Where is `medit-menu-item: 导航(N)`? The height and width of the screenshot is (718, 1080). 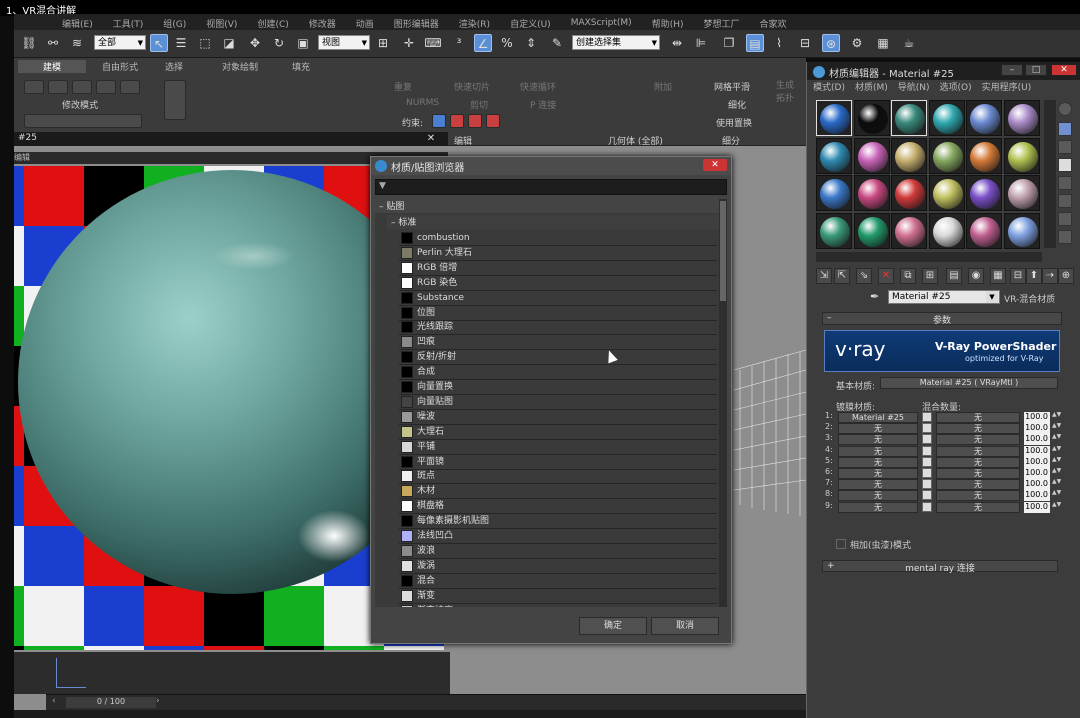
medit-menu-item: 导航(N) is located at coordinates (914, 88).